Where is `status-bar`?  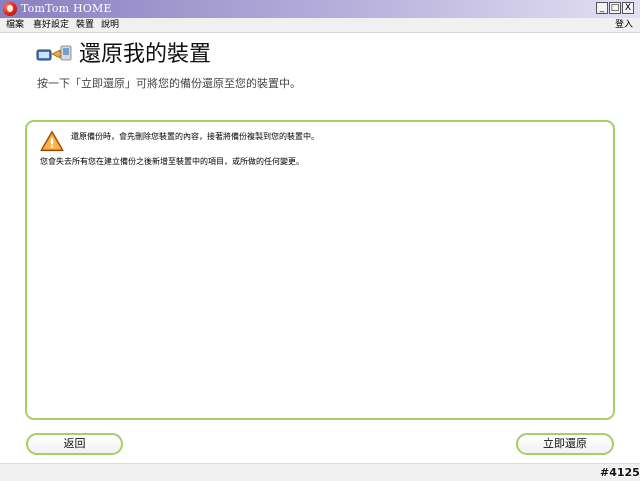 status-bar is located at coordinates (320, 472).